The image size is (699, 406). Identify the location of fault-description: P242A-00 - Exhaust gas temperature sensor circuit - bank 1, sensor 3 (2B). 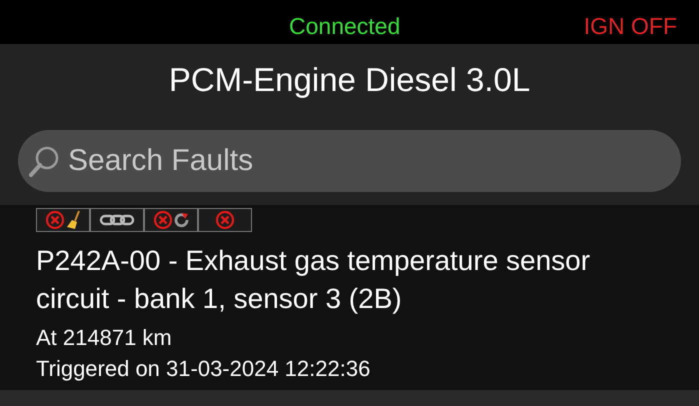
(314, 280).